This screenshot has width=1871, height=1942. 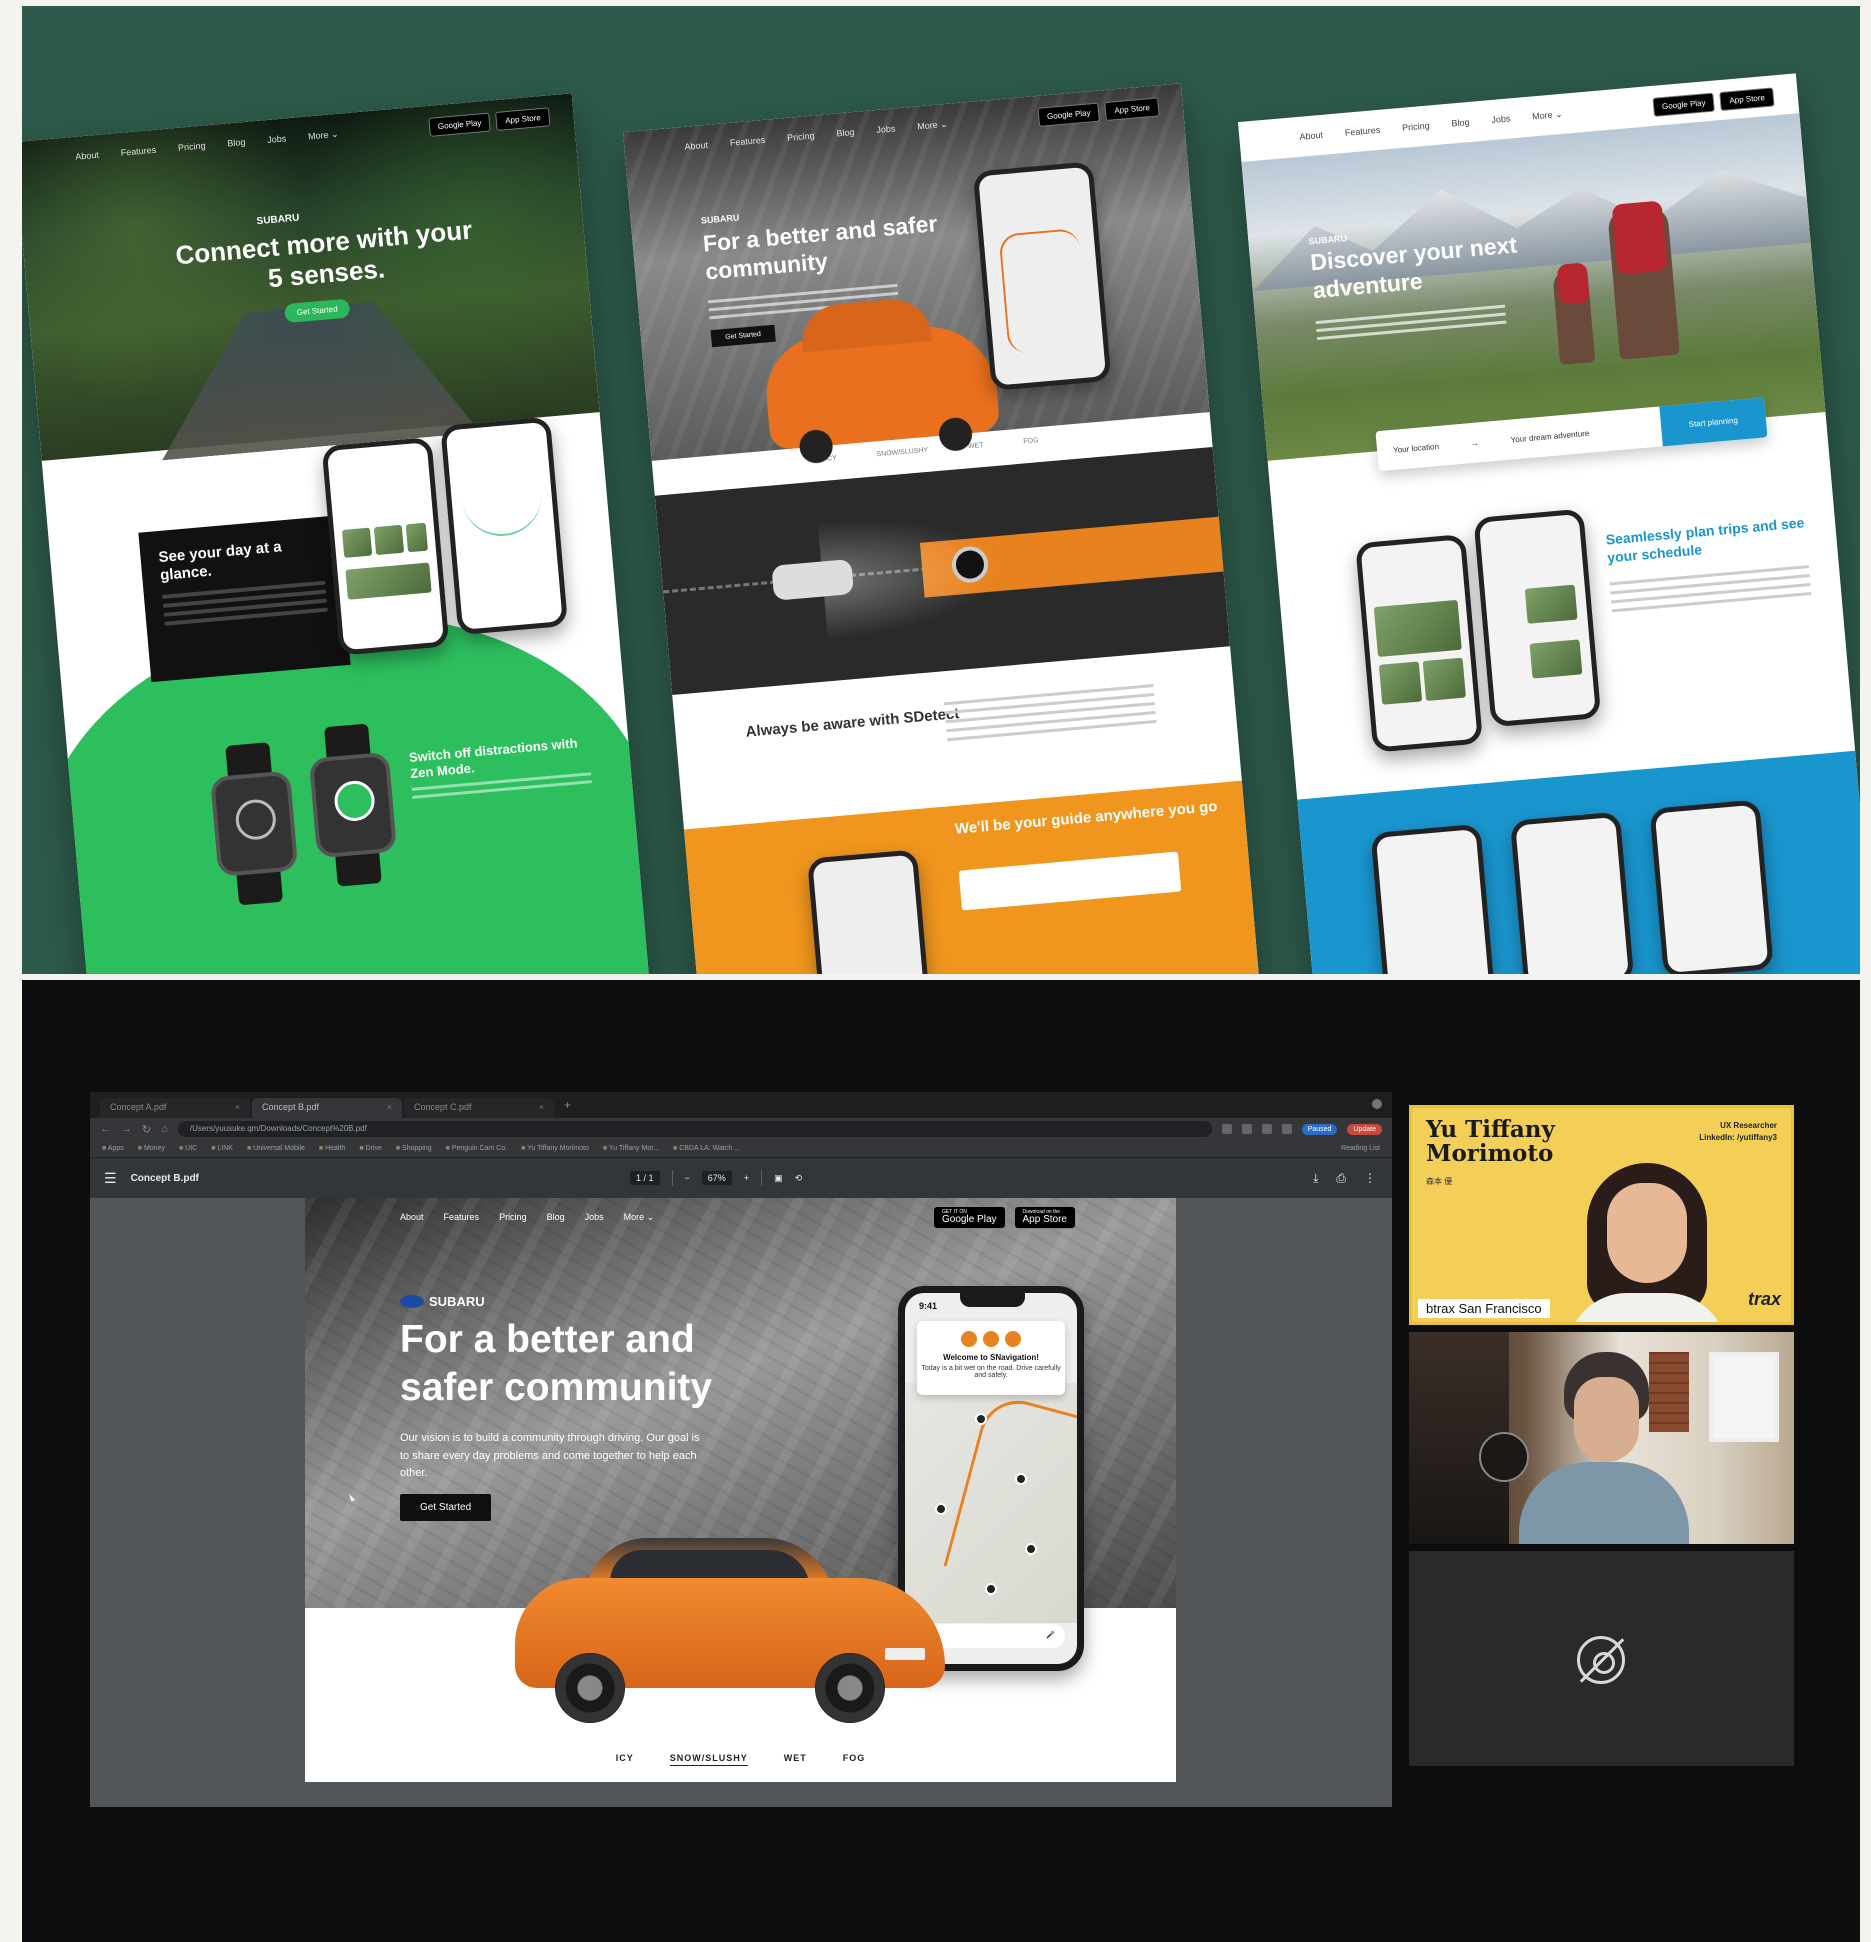 I want to click on new-tab-button: +, so click(x=567, y=1105).